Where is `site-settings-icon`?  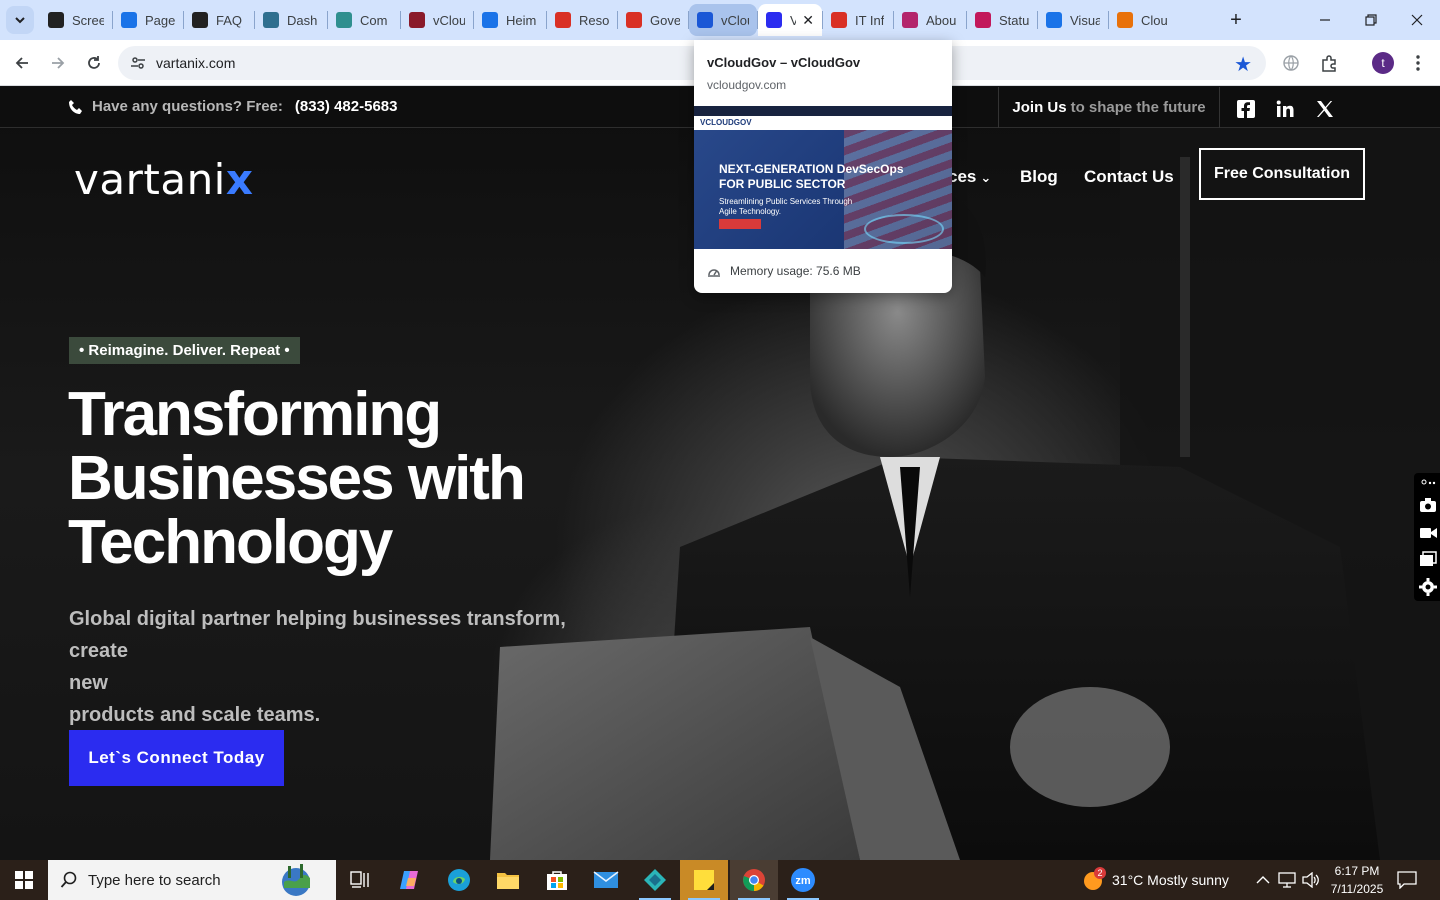 site-settings-icon is located at coordinates (138, 63).